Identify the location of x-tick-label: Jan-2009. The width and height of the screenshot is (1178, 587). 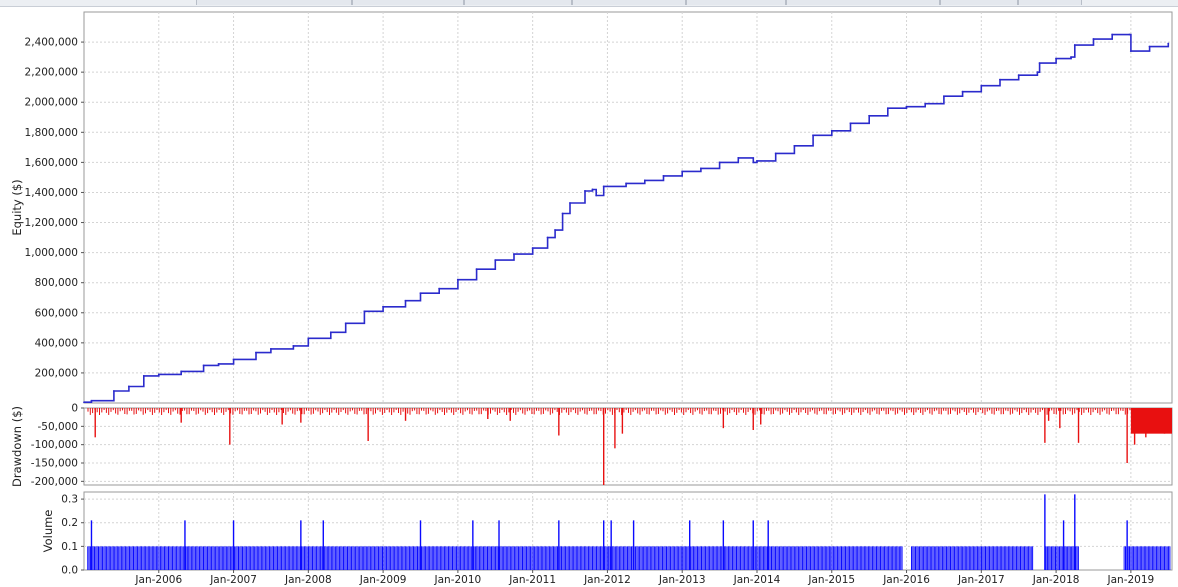
(383, 580).